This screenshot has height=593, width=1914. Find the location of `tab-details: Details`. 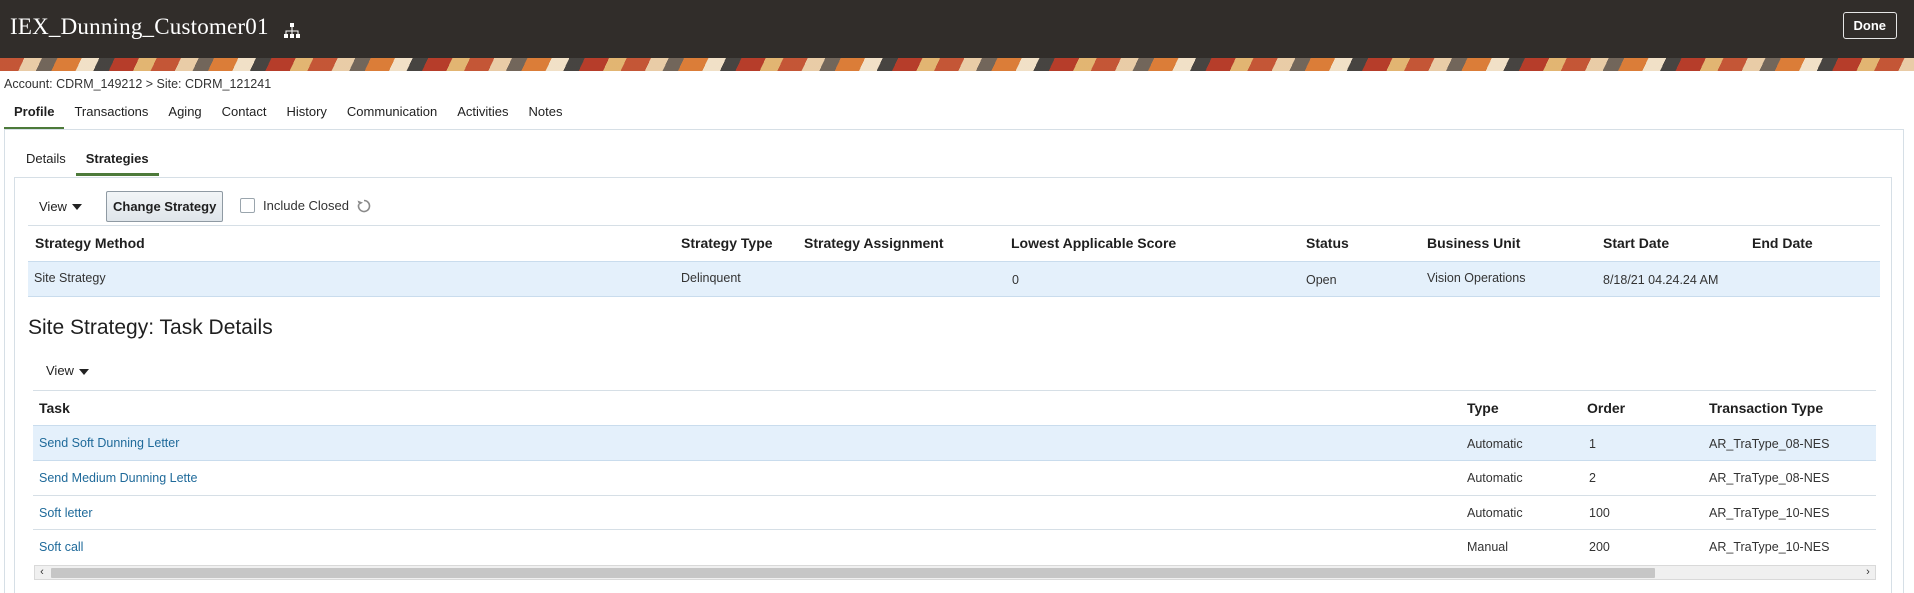

tab-details: Details is located at coordinates (46, 161).